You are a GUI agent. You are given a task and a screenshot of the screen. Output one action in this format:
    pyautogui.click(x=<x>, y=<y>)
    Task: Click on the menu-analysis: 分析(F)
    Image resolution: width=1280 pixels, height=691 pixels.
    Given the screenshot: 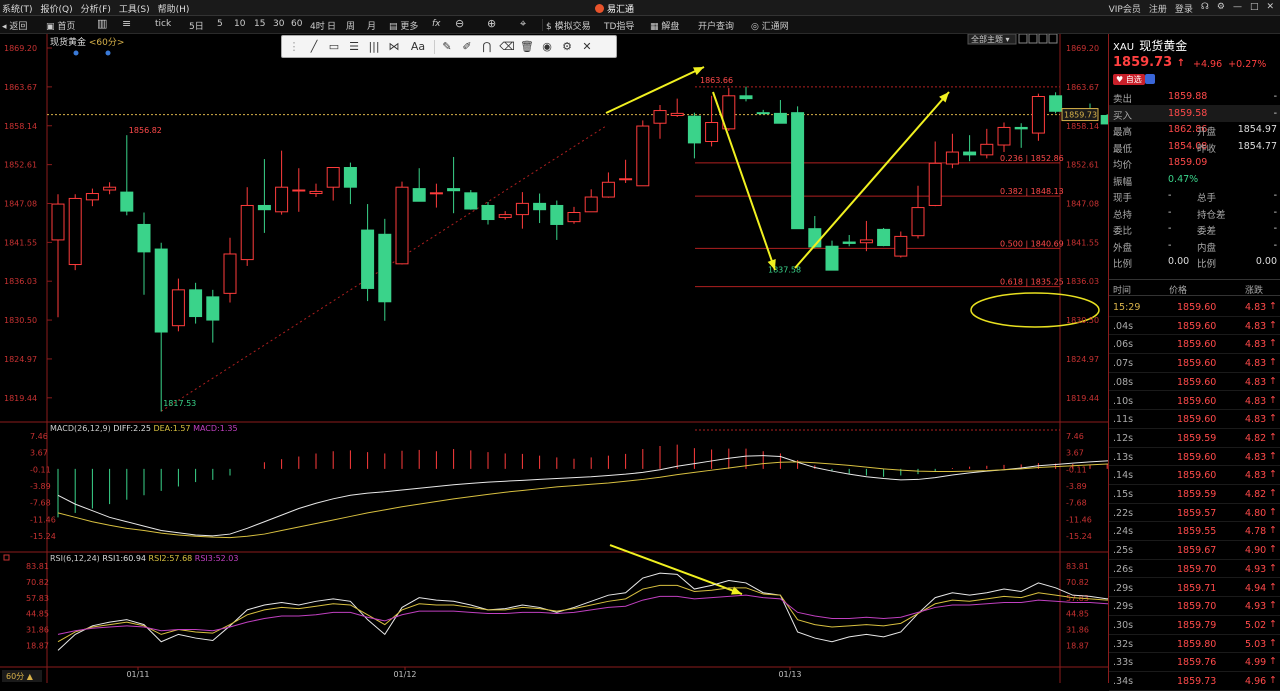 What is the action you would take?
    pyautogui.click(x=96, y=8)
    